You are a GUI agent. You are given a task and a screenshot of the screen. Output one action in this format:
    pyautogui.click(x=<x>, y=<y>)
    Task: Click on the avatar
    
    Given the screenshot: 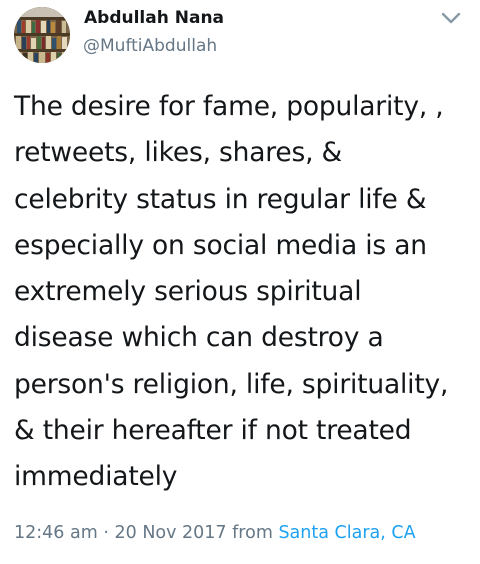 What is the action you would take?
    pyautogui.click(x=42, y=35)
    